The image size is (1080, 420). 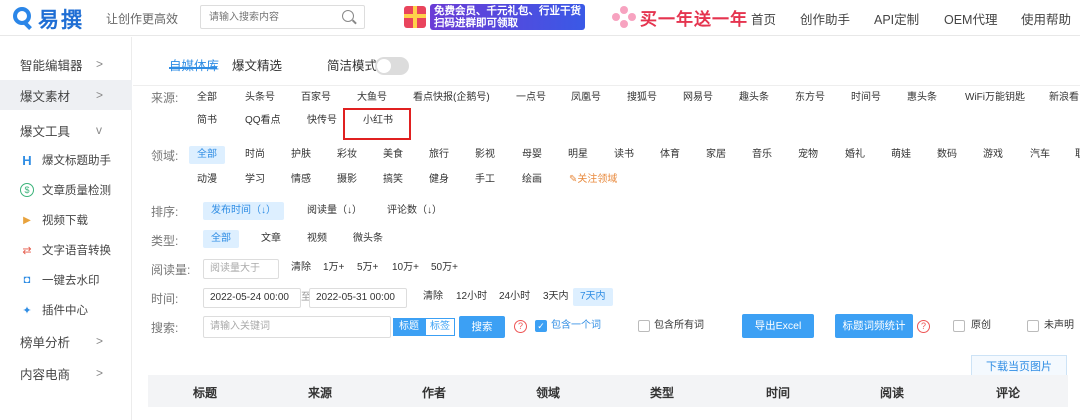 What do you see at coordinates (393, 155) in the screenshot?
I see `domain-option: 美食` at bounding box center [393, 155].